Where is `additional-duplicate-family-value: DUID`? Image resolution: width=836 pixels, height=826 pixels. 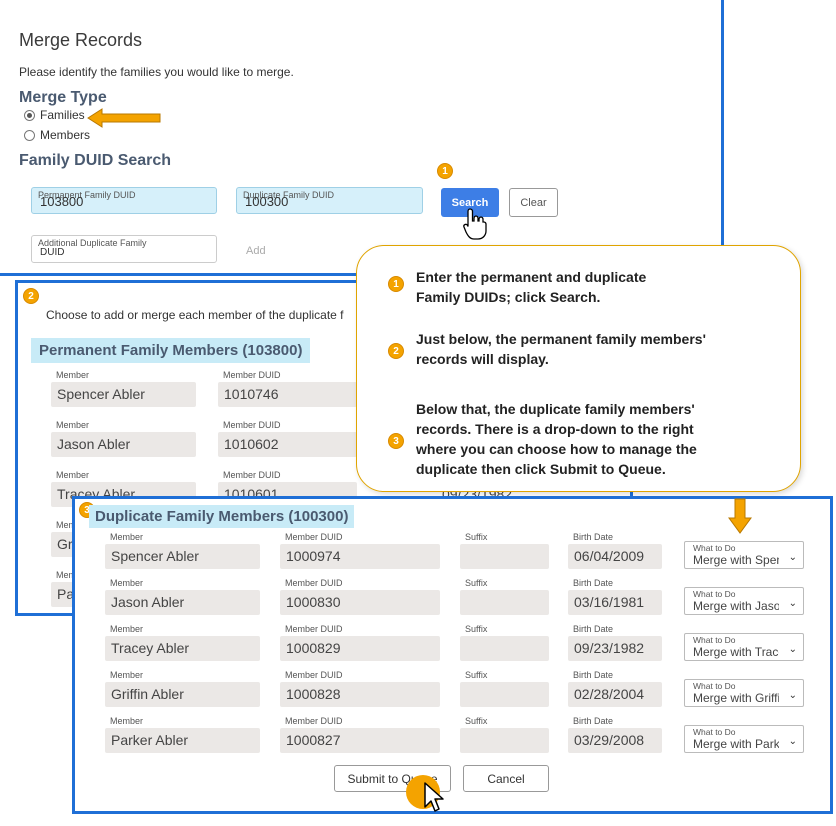 additional-duplicate-family-value: DUID is located at coordinates (52, 252).